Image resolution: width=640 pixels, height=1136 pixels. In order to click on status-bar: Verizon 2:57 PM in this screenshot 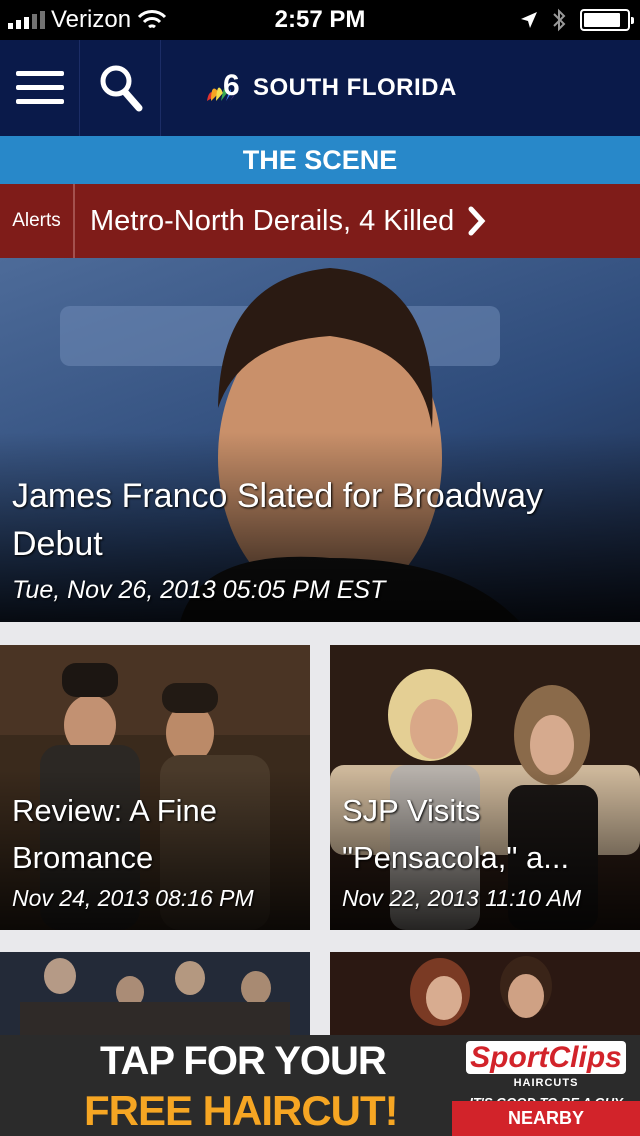, I will do `click(320, 20)`.